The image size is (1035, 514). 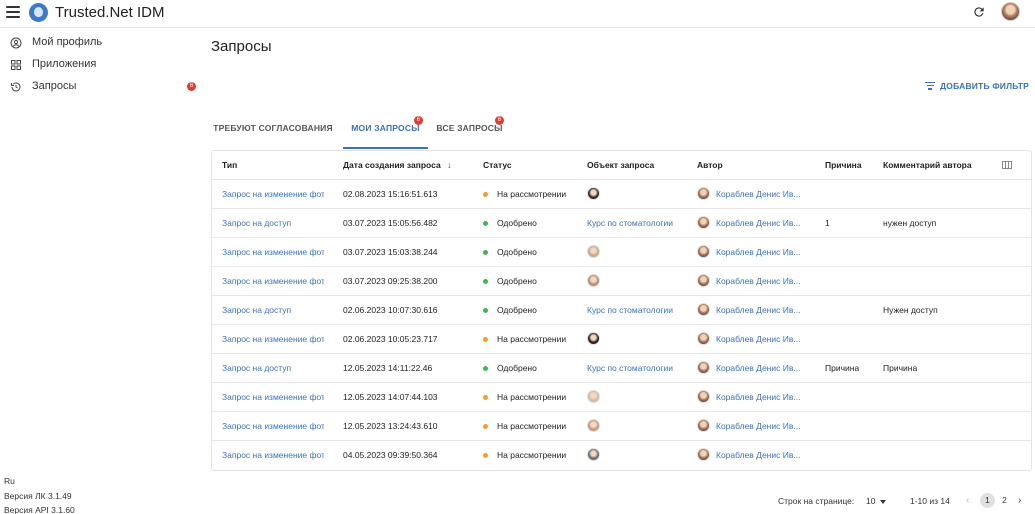 I want to click on tab-indicator, so click(x=385, y=148).